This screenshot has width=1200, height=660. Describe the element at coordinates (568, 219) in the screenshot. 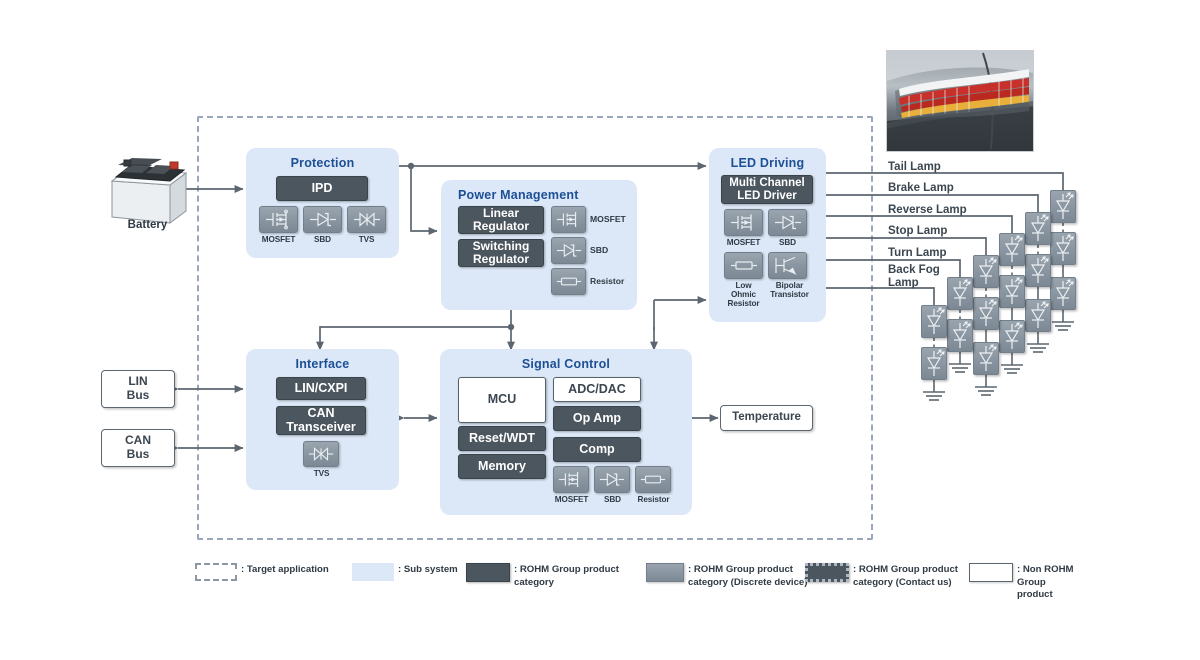

I see `power-management-mosfet-icon` at that location.